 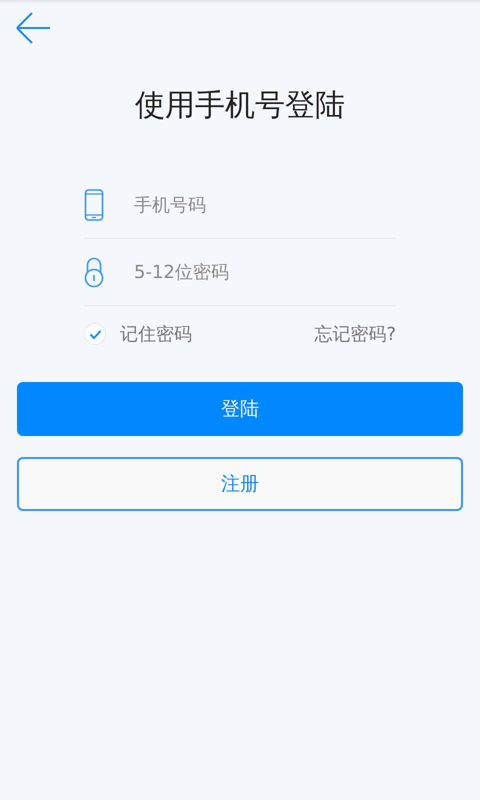 What do you see at coordinates (240, 409) in the screenshot?
I see `login-button: 登陆` at bounding box center [240, 409].